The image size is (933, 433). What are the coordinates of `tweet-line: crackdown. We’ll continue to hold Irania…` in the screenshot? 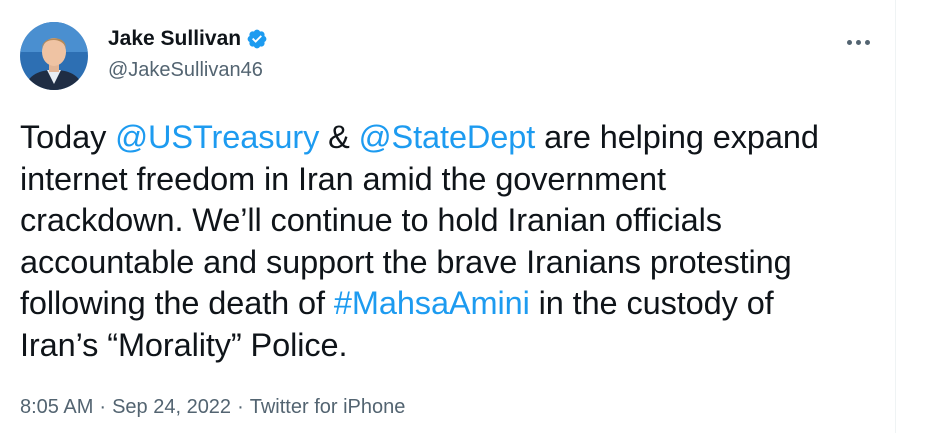 It's located at (371, 220).